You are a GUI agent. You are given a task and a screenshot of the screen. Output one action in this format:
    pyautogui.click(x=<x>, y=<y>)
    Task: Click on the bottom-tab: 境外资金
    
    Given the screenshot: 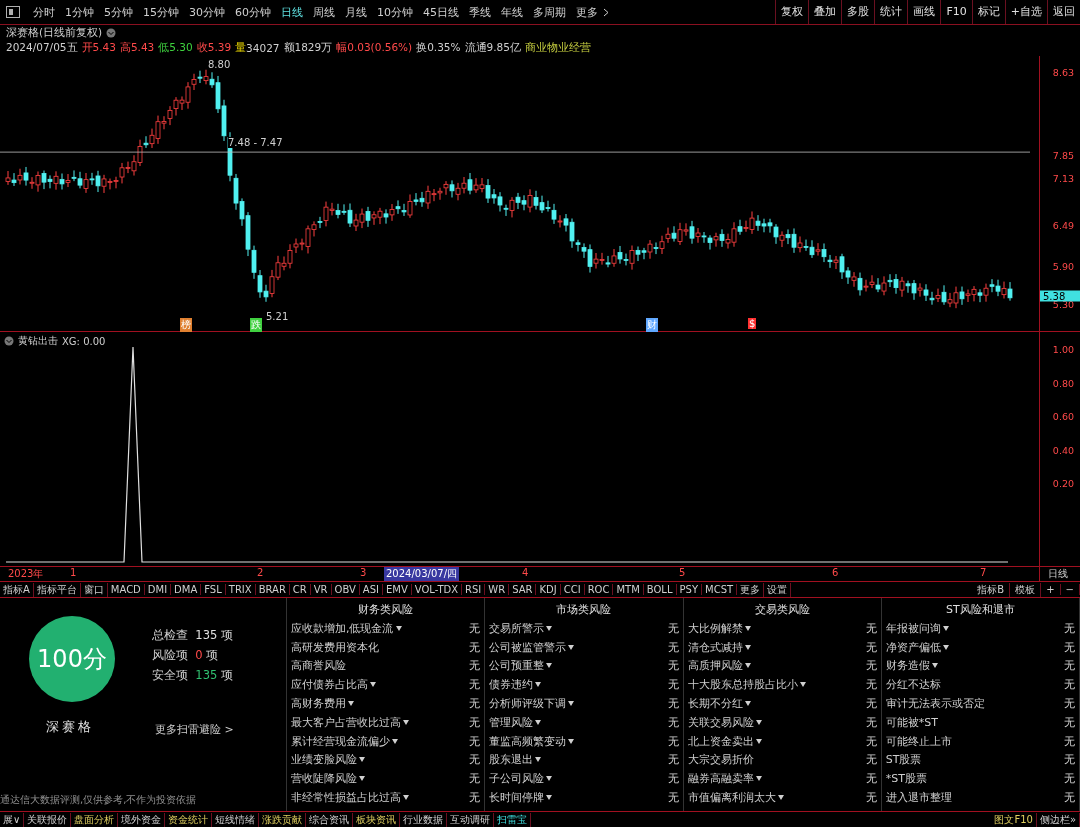 What is the action you would take?
    pyautogui.click(x=142, y=819)
    